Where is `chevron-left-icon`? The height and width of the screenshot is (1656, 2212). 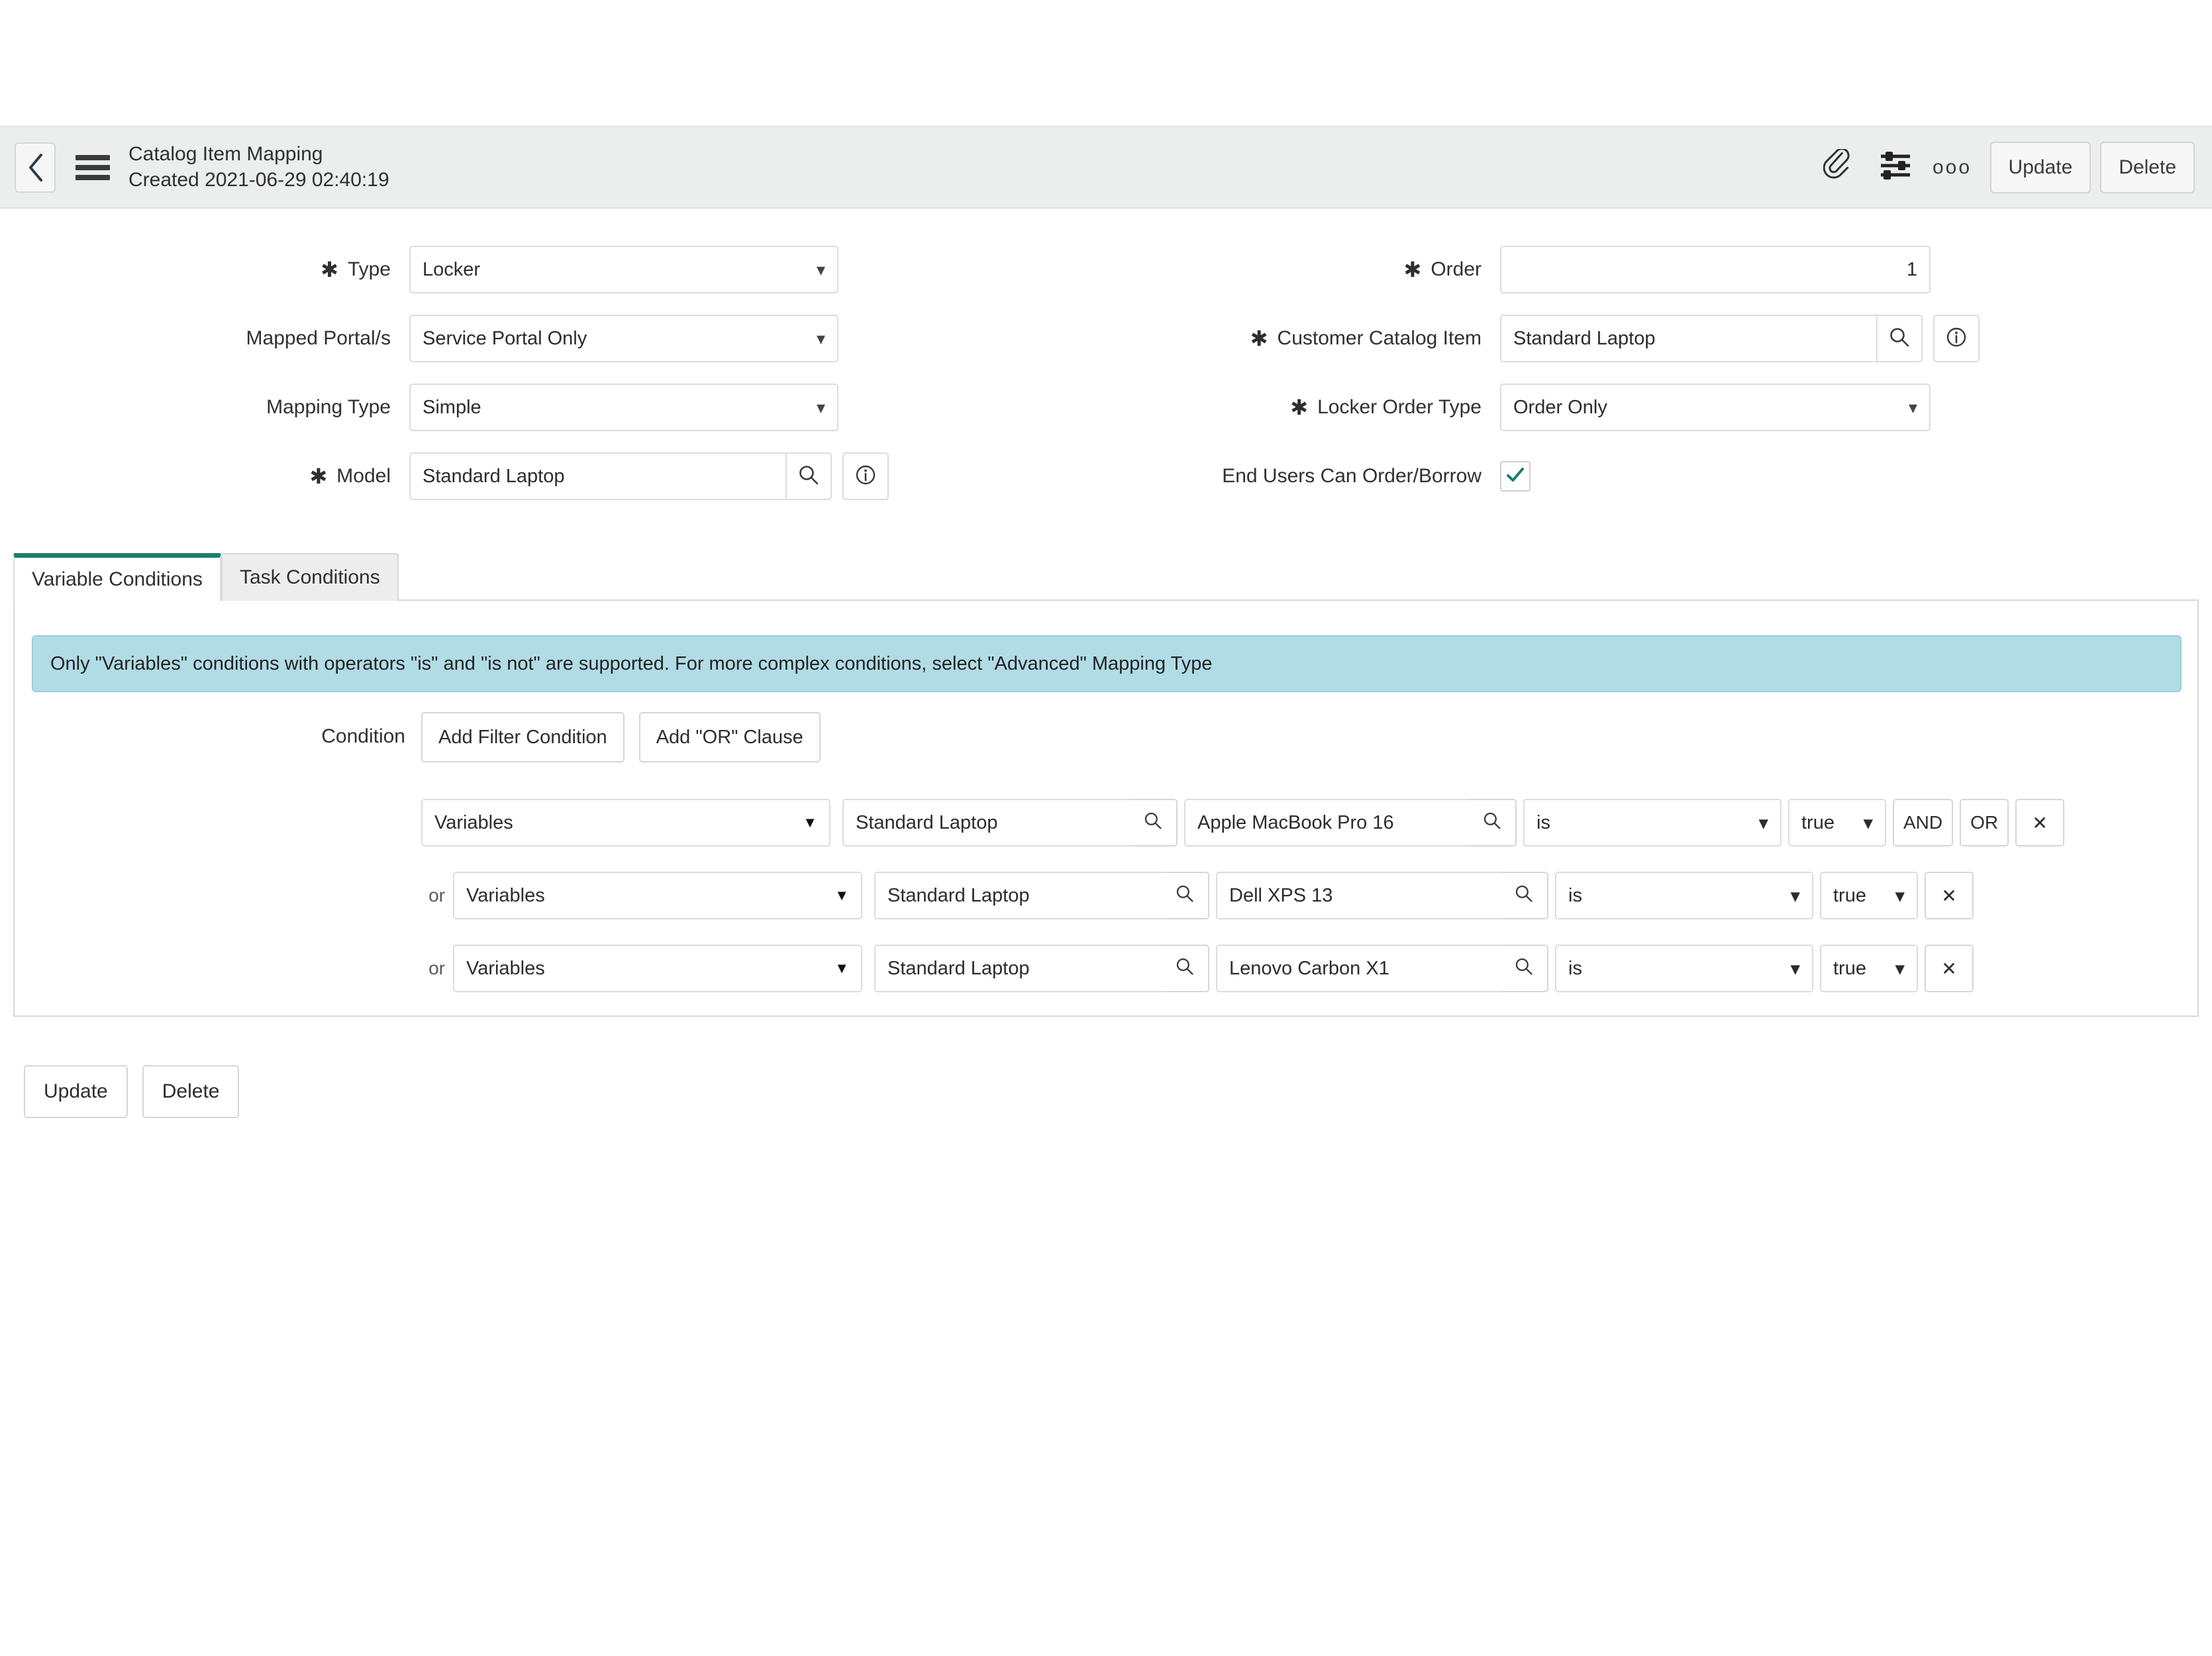
chevron-left-icon is located at coordinates (35, 167).